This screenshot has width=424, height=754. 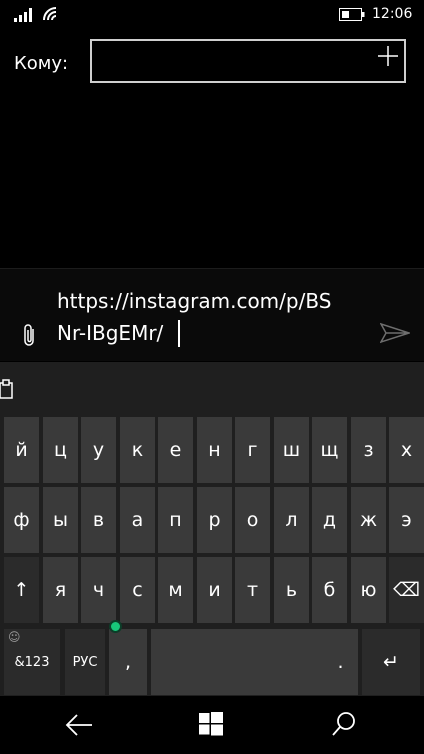 I want to click on key-ш: ш, so click(x=291, y=450).